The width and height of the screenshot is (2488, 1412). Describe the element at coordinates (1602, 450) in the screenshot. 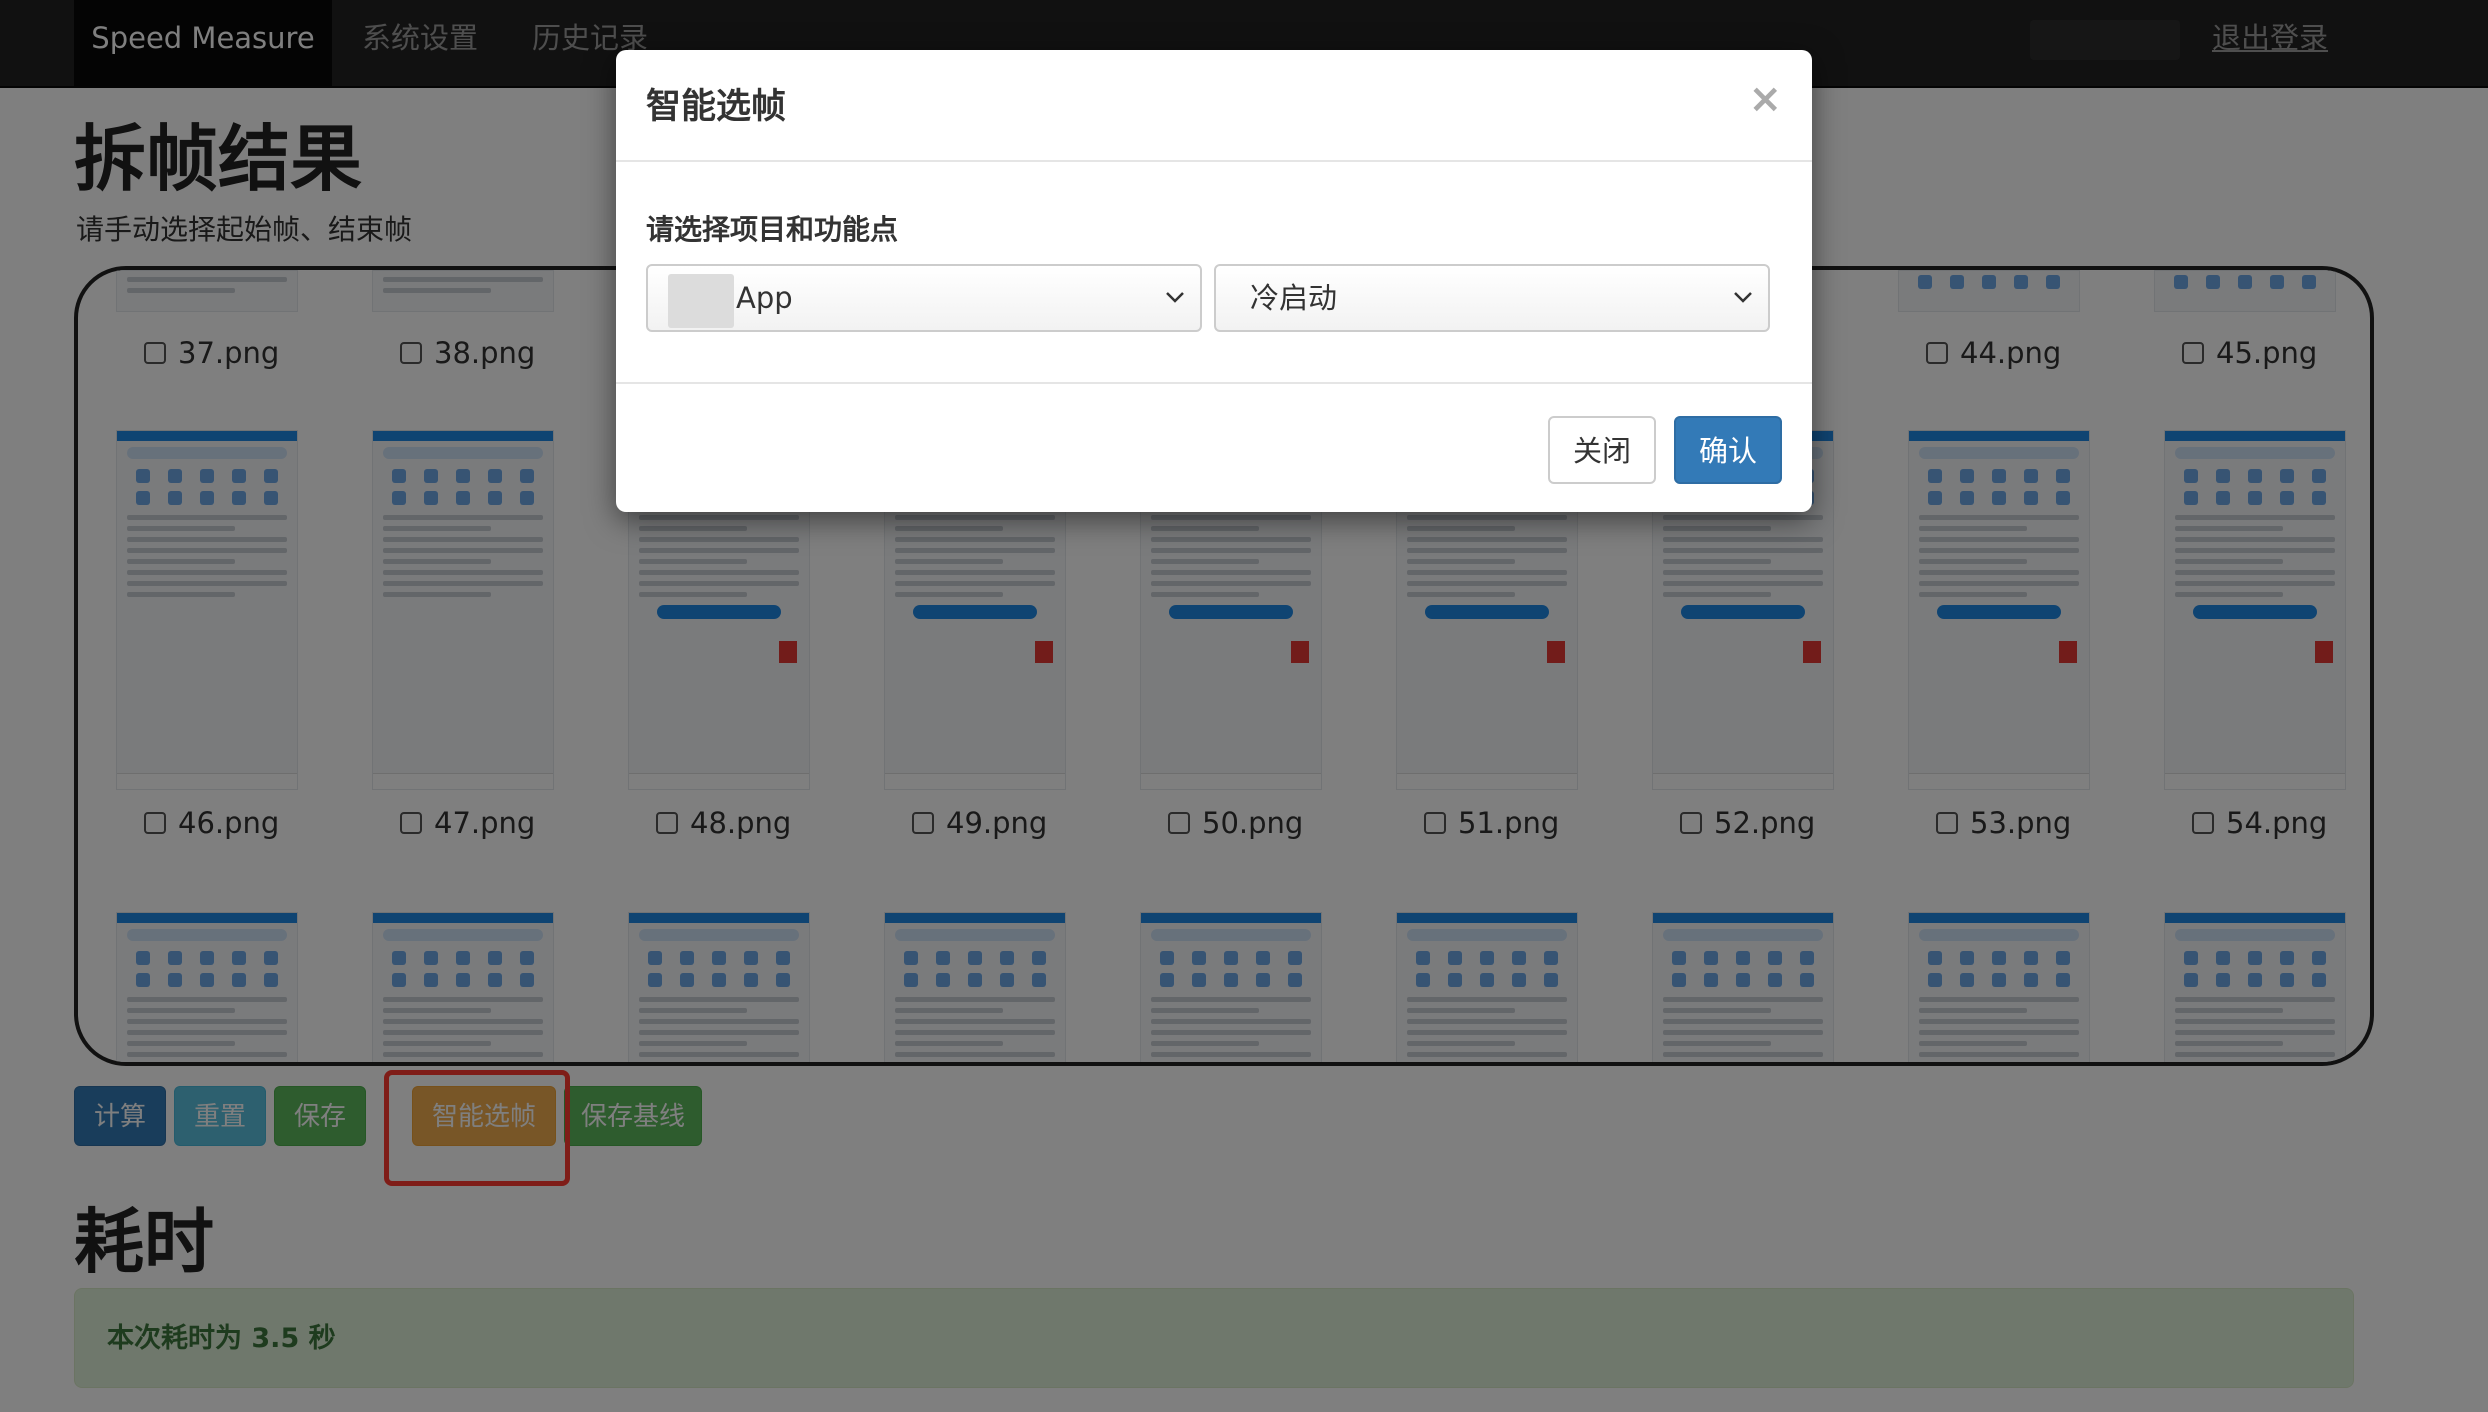

I see `modal-close-button: 关闭` at that location.